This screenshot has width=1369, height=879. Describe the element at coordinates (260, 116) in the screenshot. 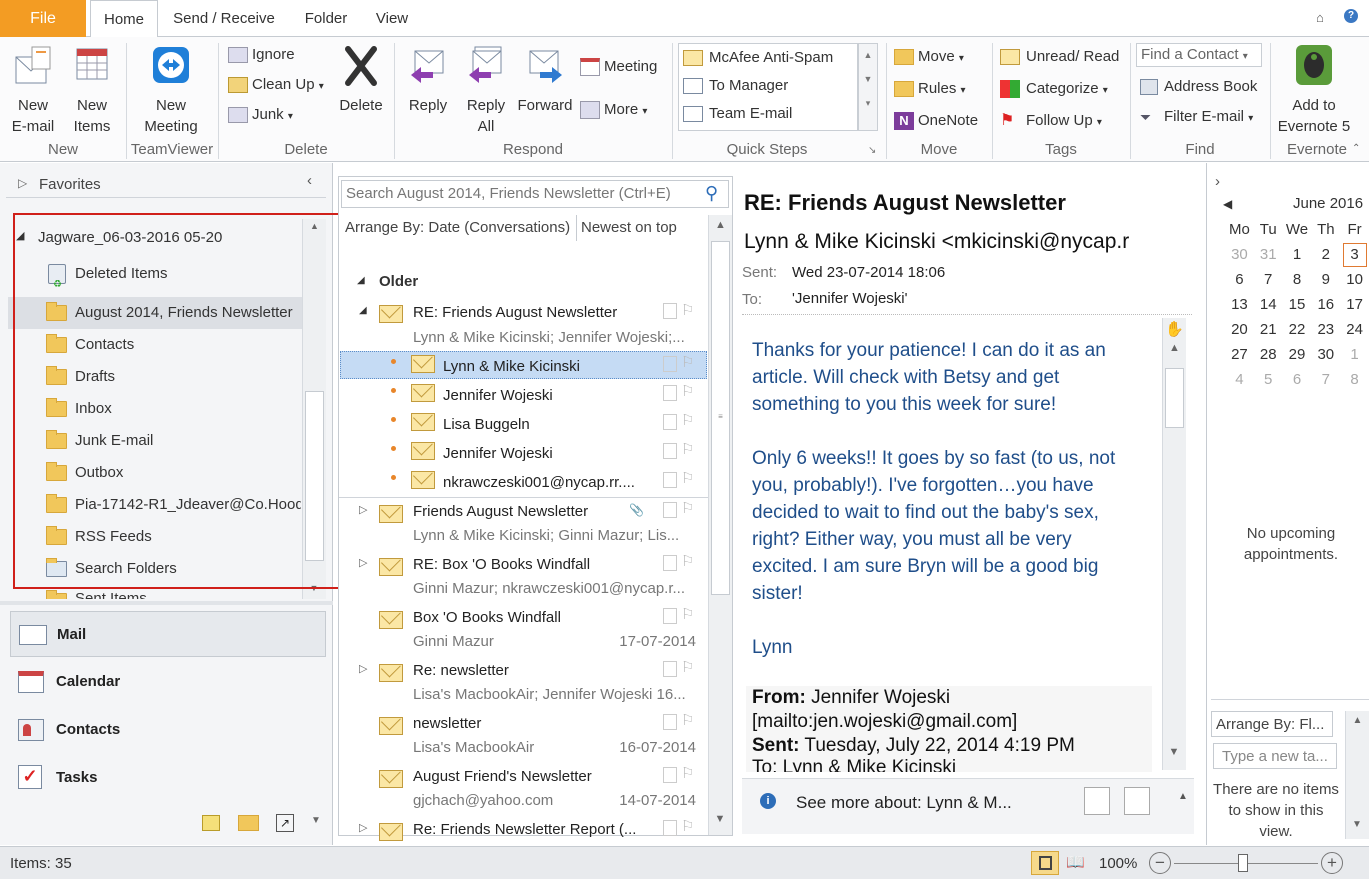

I see `junk-button: Junk ▾` at that location.